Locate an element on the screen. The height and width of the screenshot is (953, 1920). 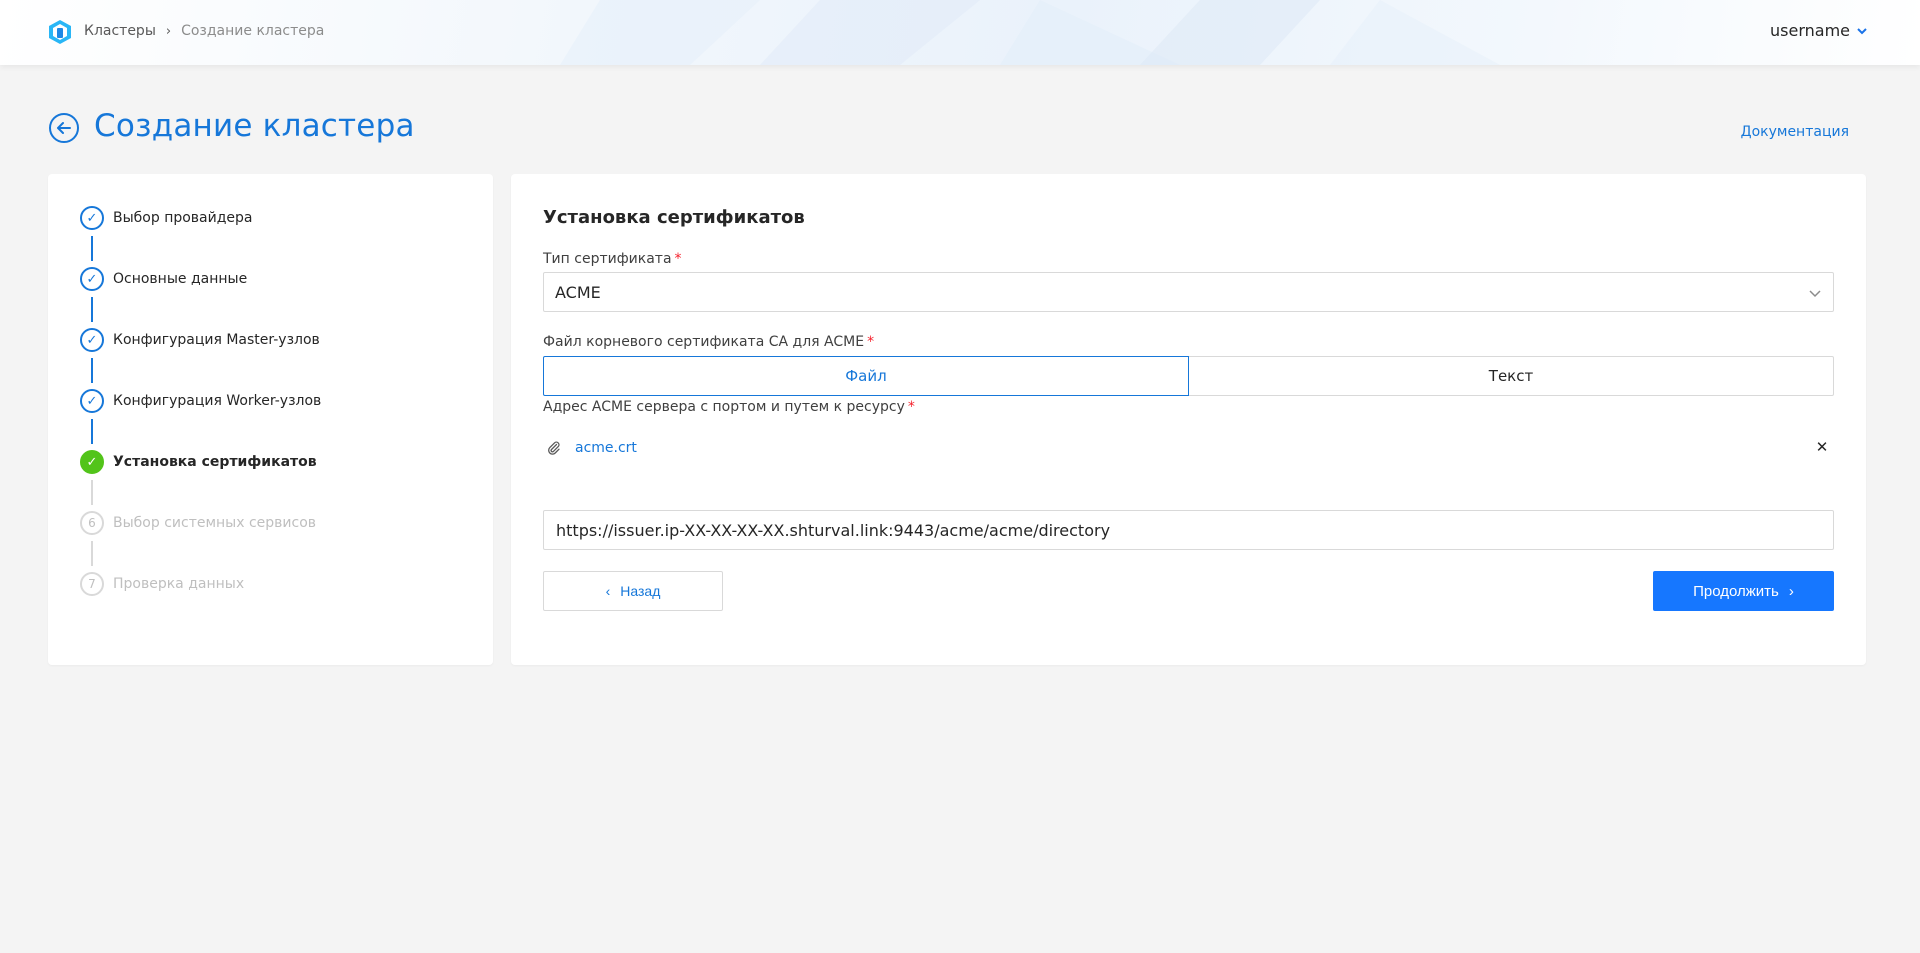
documentation-link: Документация is located at coordinates (1795, 132).